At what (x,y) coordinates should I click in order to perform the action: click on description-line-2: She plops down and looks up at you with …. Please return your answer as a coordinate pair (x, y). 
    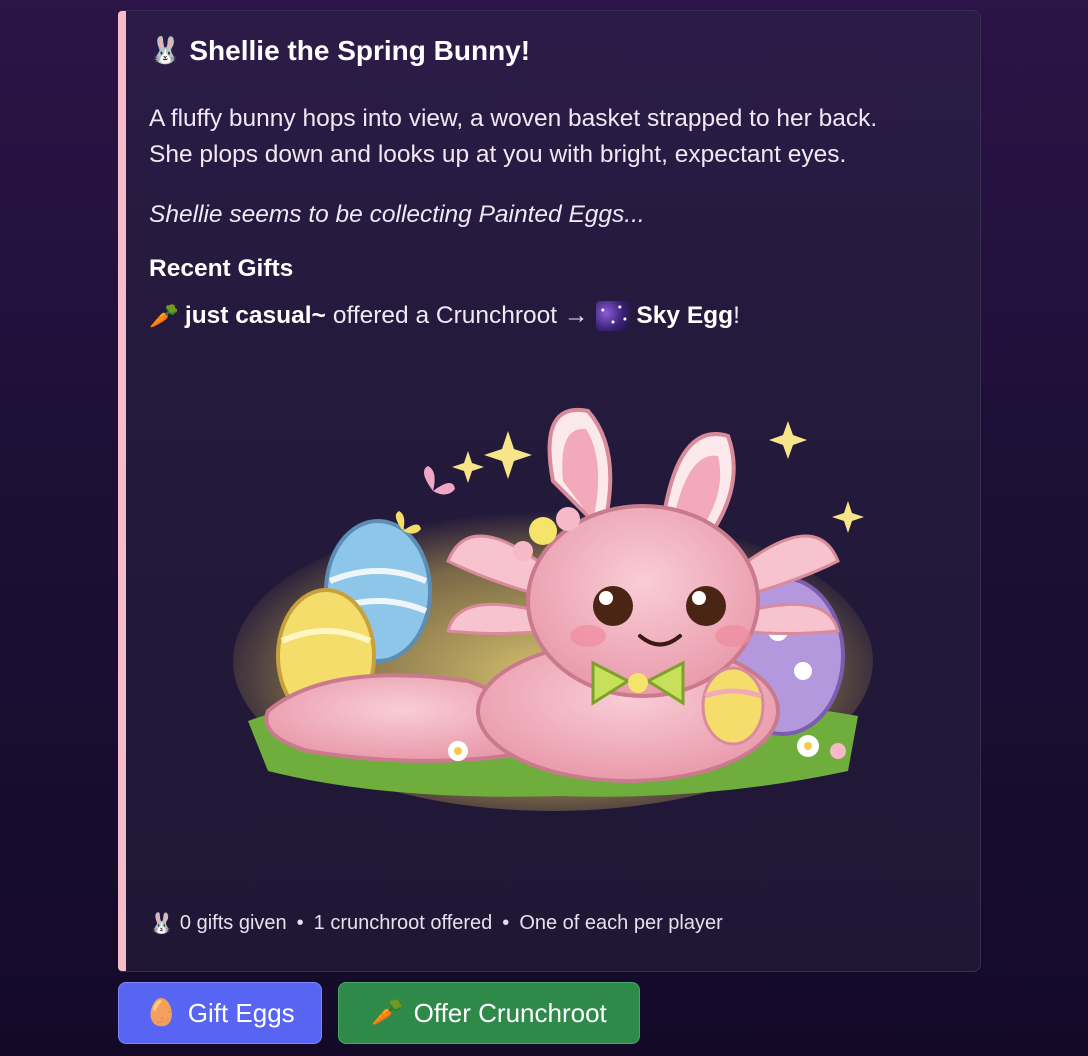
    Looking at the image, I should click on (498, 154).